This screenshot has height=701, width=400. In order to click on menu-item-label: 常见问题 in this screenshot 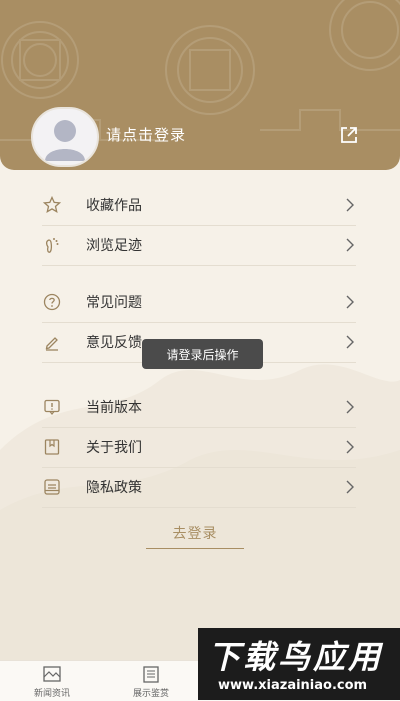, I will do `click(114, 303)`.